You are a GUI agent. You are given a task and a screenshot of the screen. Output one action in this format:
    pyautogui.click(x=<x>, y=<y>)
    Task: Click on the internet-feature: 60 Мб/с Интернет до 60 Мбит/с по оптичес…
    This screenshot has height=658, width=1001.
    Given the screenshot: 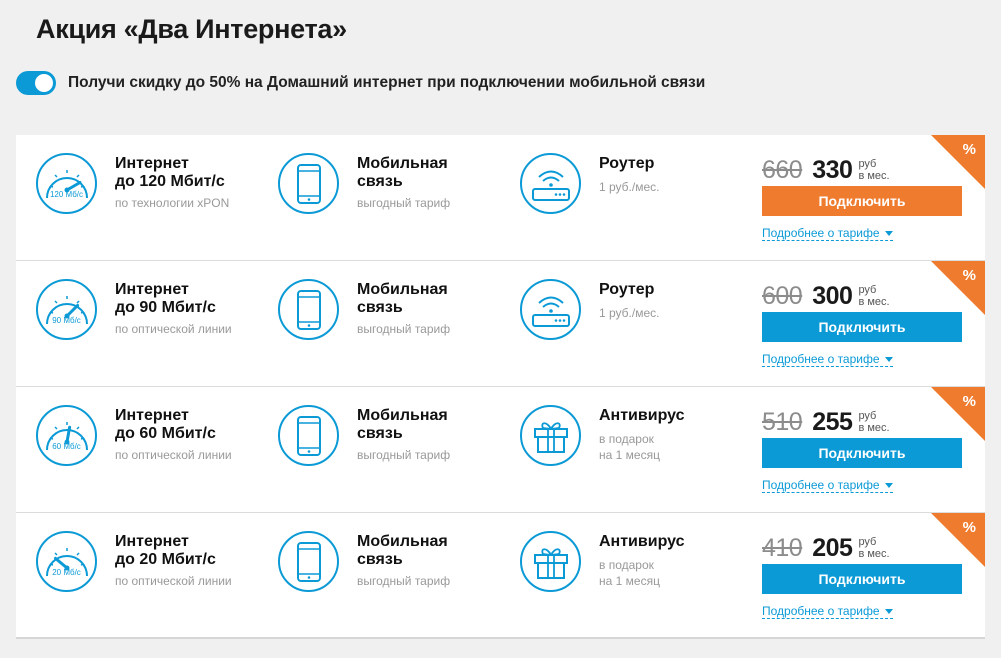 What is the action you would take?
    pyautogui.click(x=134, y=435)
    